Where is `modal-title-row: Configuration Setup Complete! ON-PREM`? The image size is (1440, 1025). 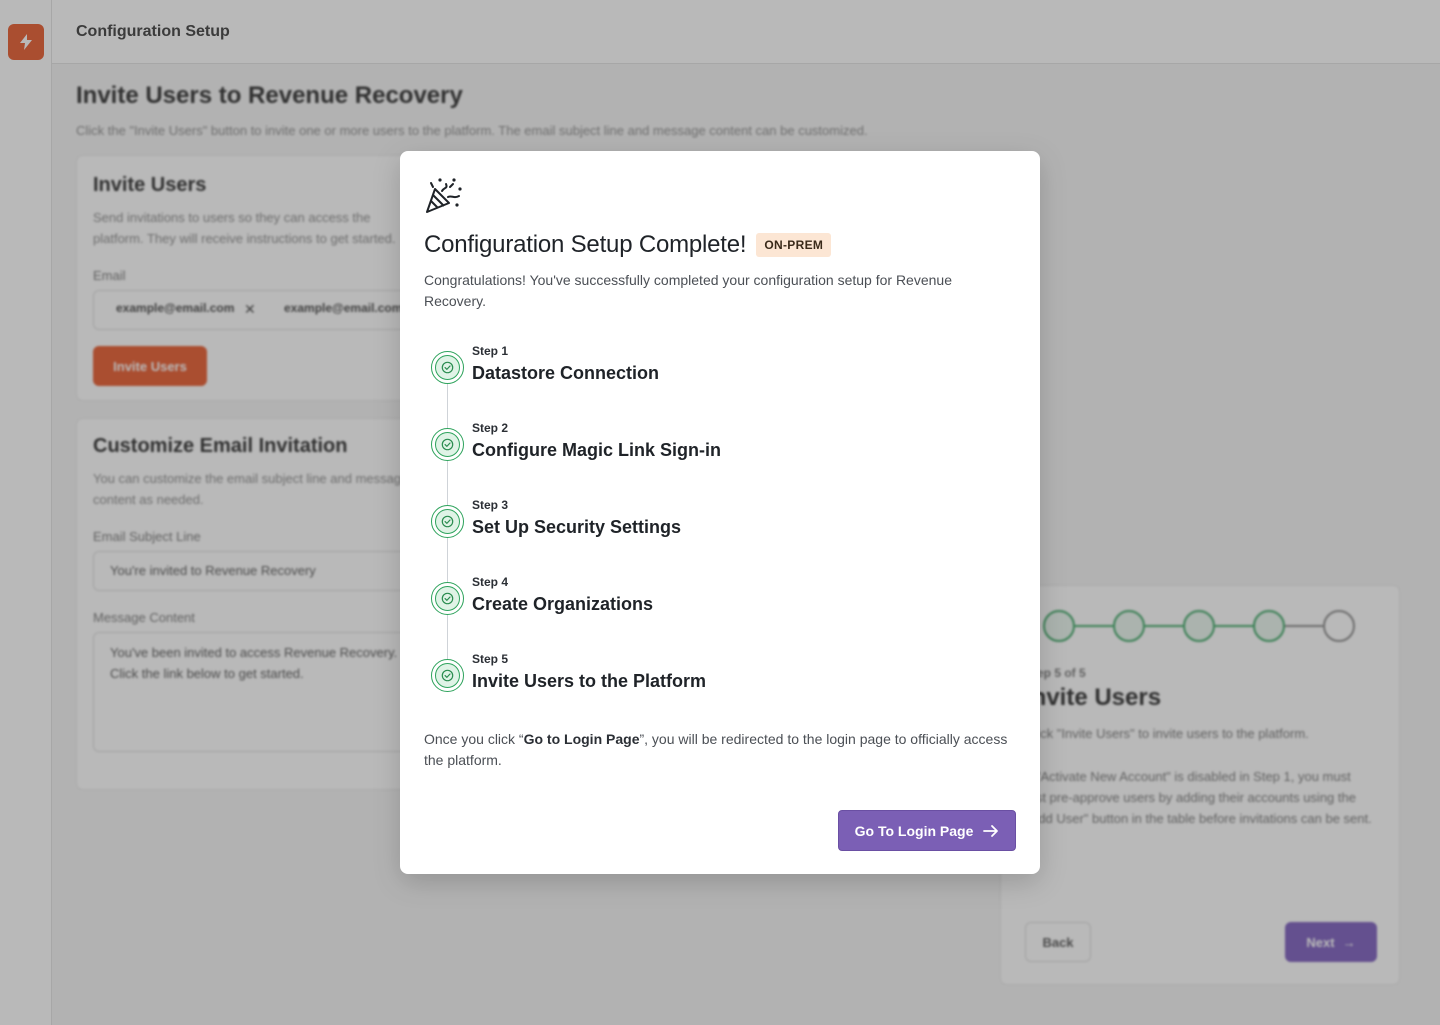 modal-title-row: Configuration Setup Complete! ON-PREM is located at coordinates (628, 245).